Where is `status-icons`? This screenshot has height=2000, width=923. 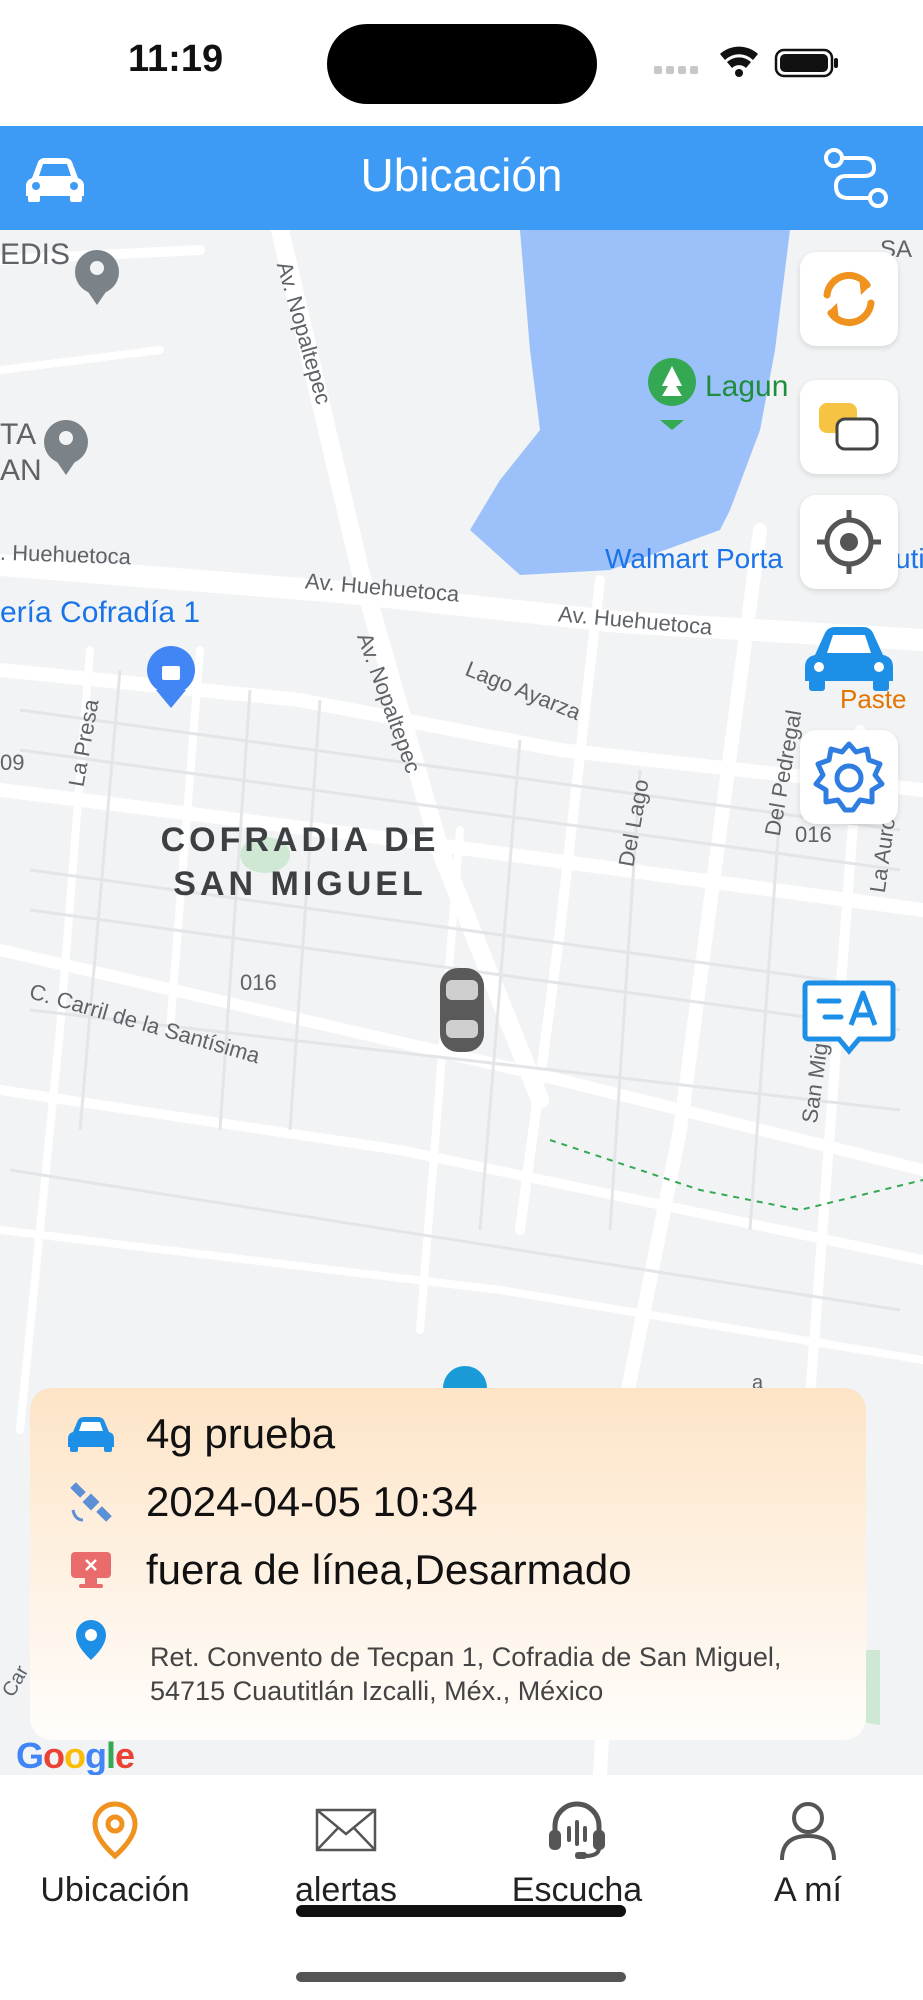
status-icons is located at coordinates (746, 62).